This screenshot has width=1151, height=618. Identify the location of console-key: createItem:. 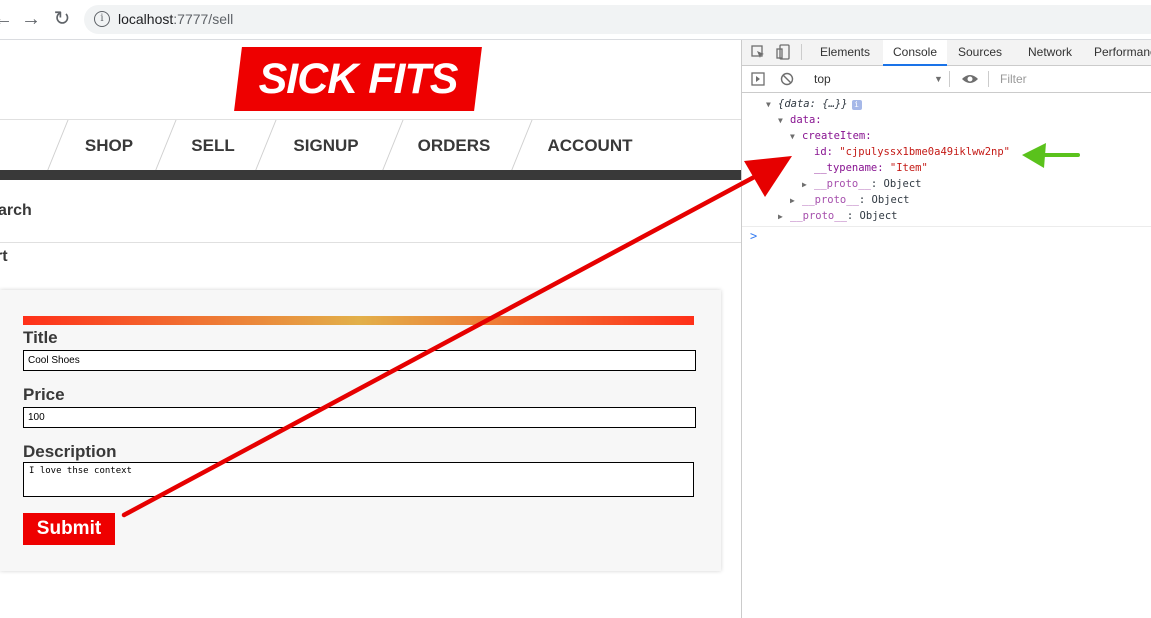
(837, 136).